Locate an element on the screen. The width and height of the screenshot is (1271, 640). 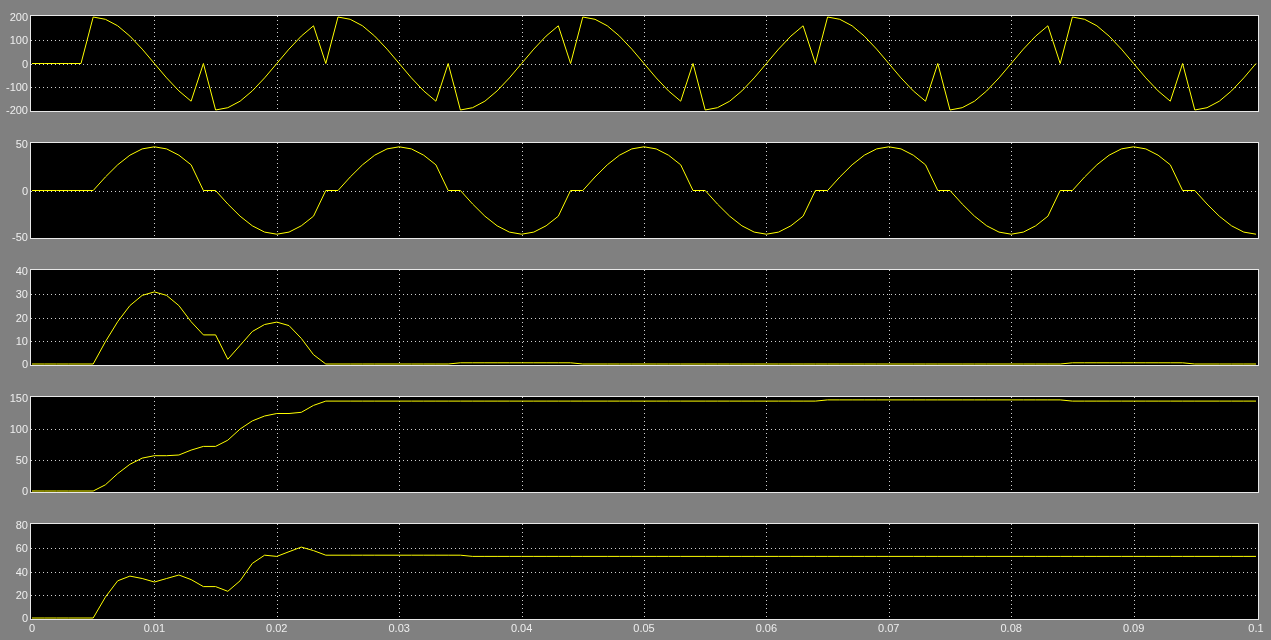
y-tick-label: 80 is located at coordinates (21, 525).